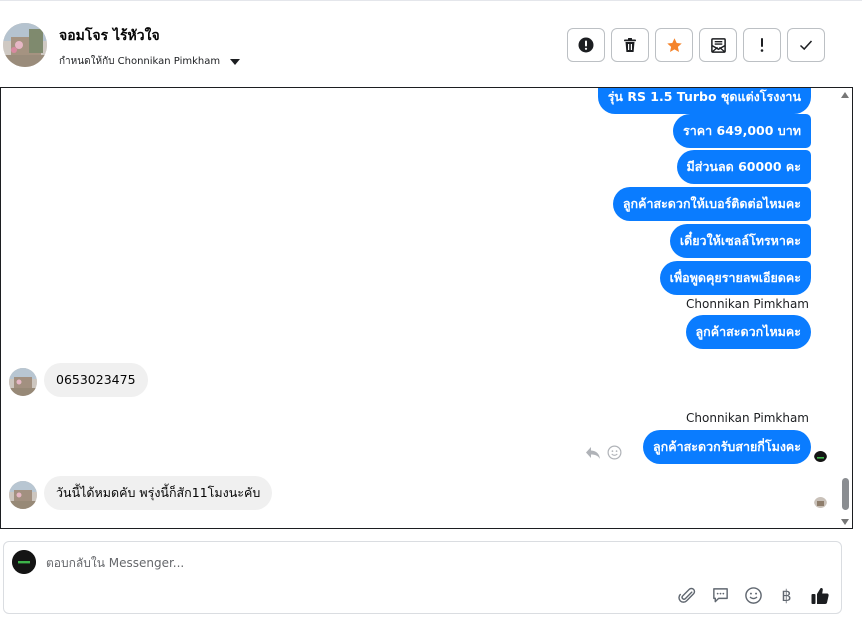 The image size is (862, 622). I want to click on scroll-up-arrow-icon, so click(845, 95).